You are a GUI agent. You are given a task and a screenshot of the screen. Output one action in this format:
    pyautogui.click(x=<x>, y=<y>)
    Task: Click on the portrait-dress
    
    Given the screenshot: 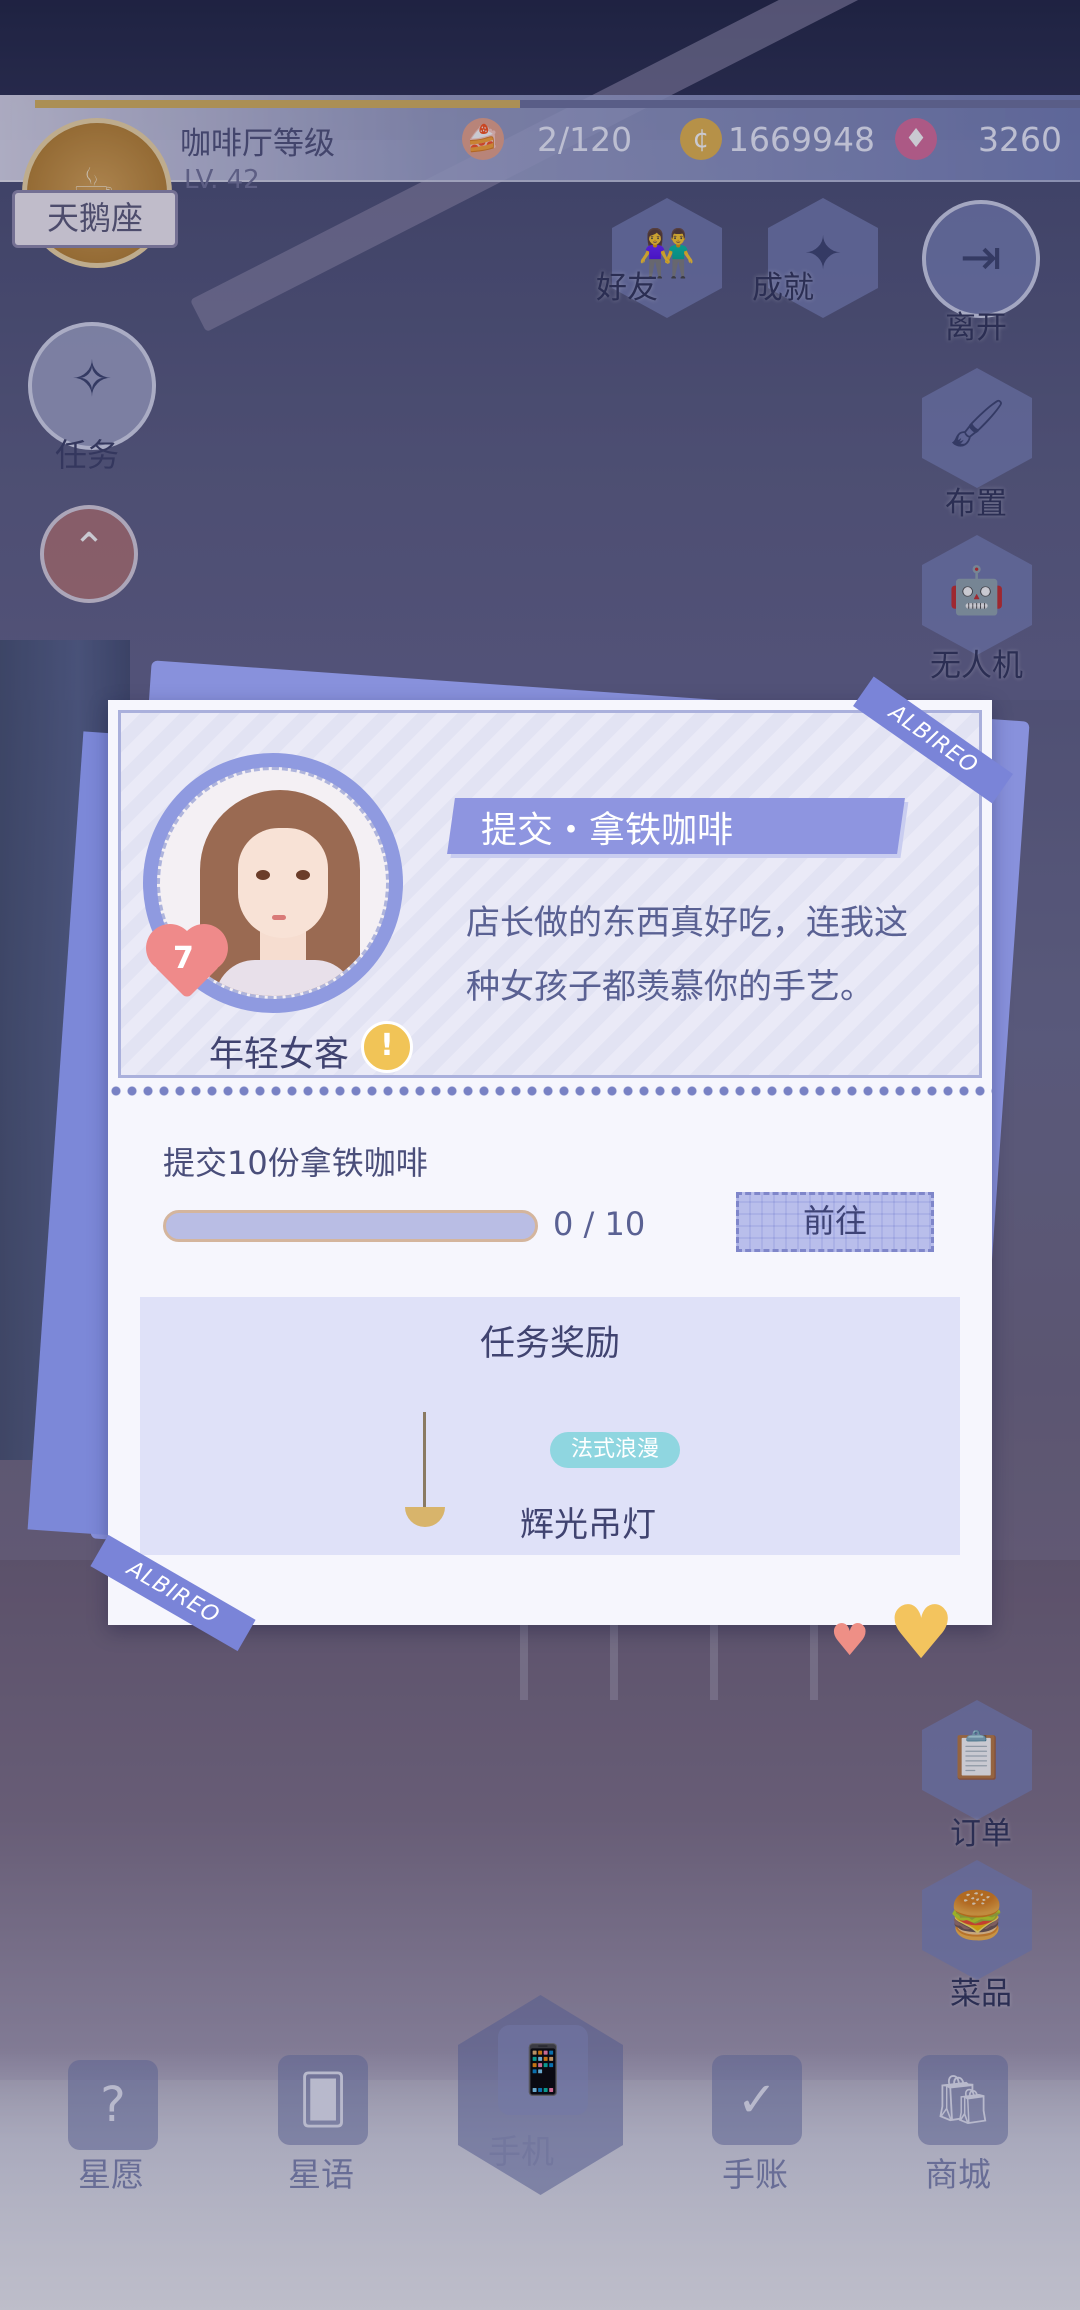 What is the action you would take?
    pyautogui.click(x=285, y=978)
    